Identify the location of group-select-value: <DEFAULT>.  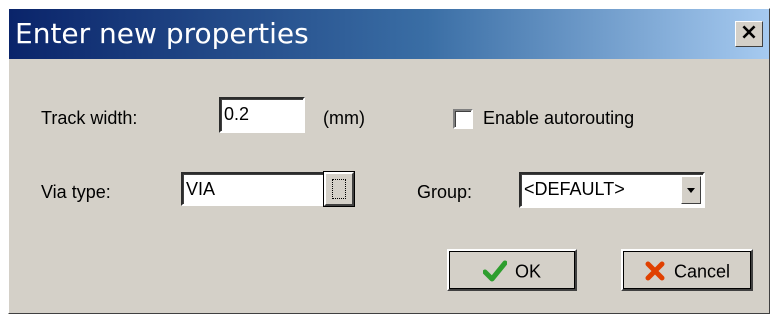
(574, 189).